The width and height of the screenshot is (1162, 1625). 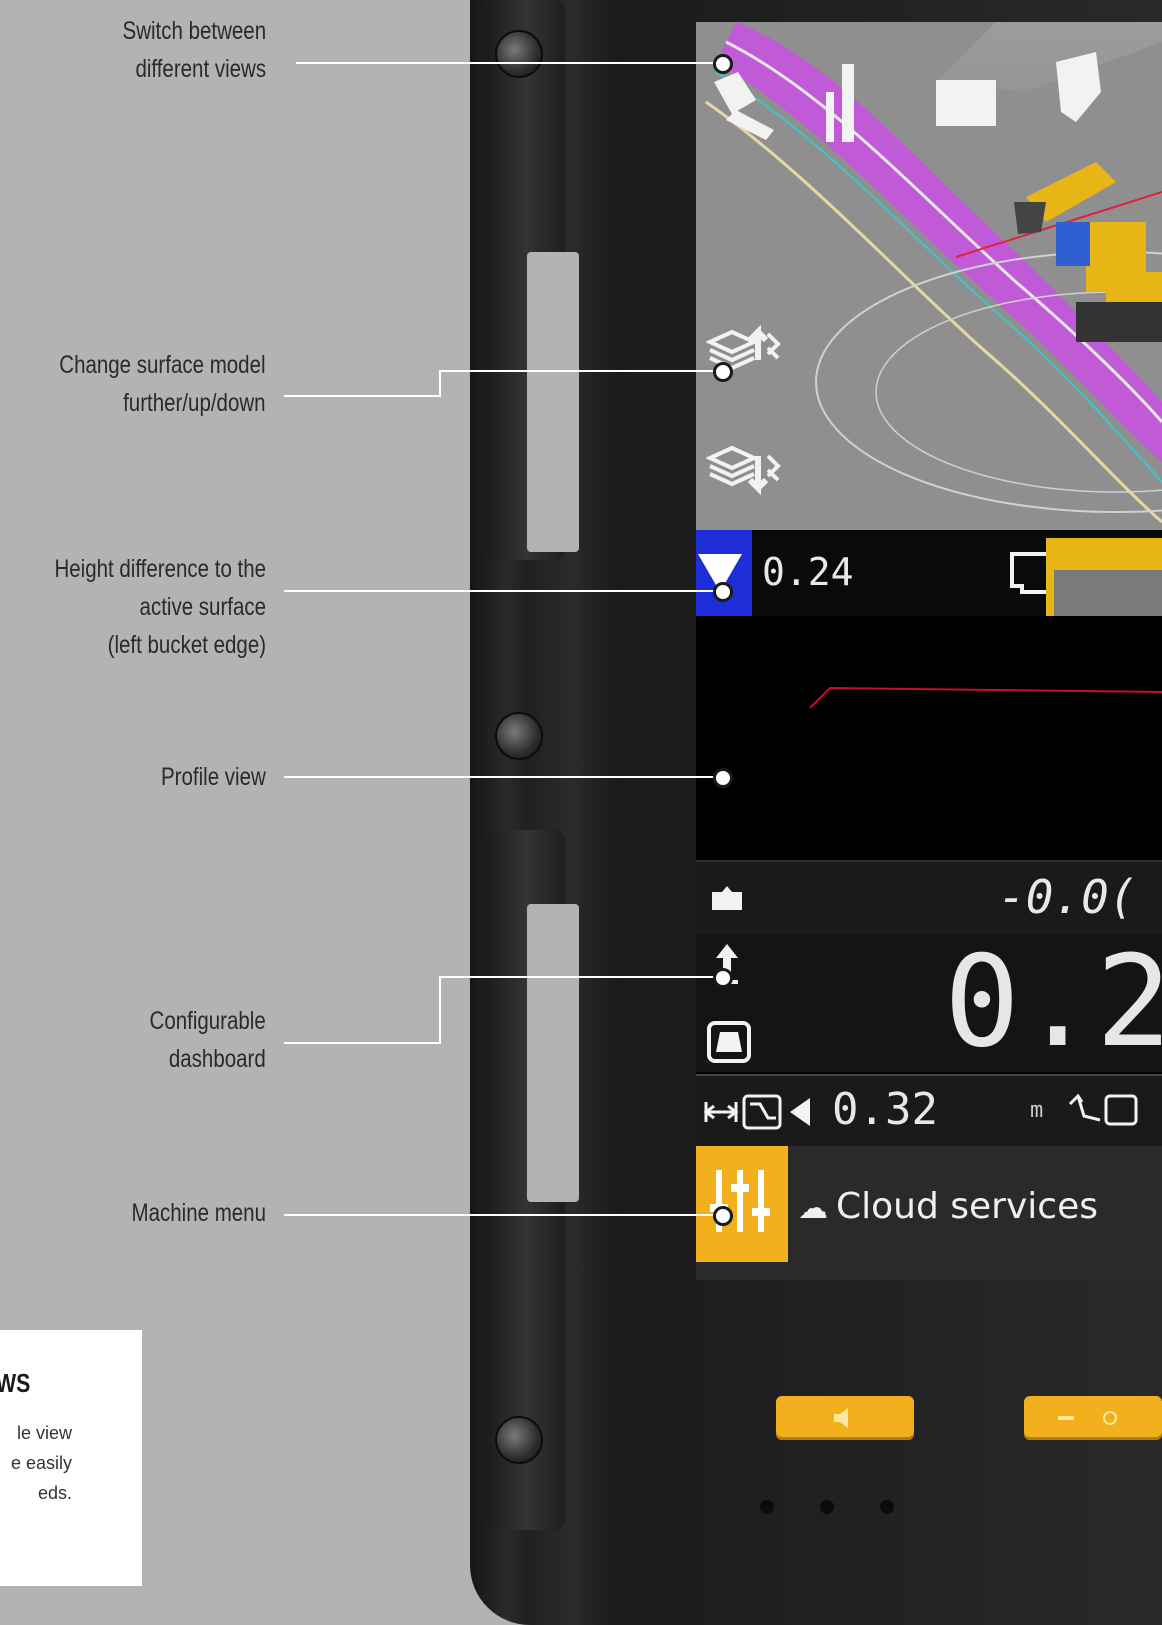 I want to click on cloud-services-status: ☁ Cloud services, so click(x=948, y=1206).